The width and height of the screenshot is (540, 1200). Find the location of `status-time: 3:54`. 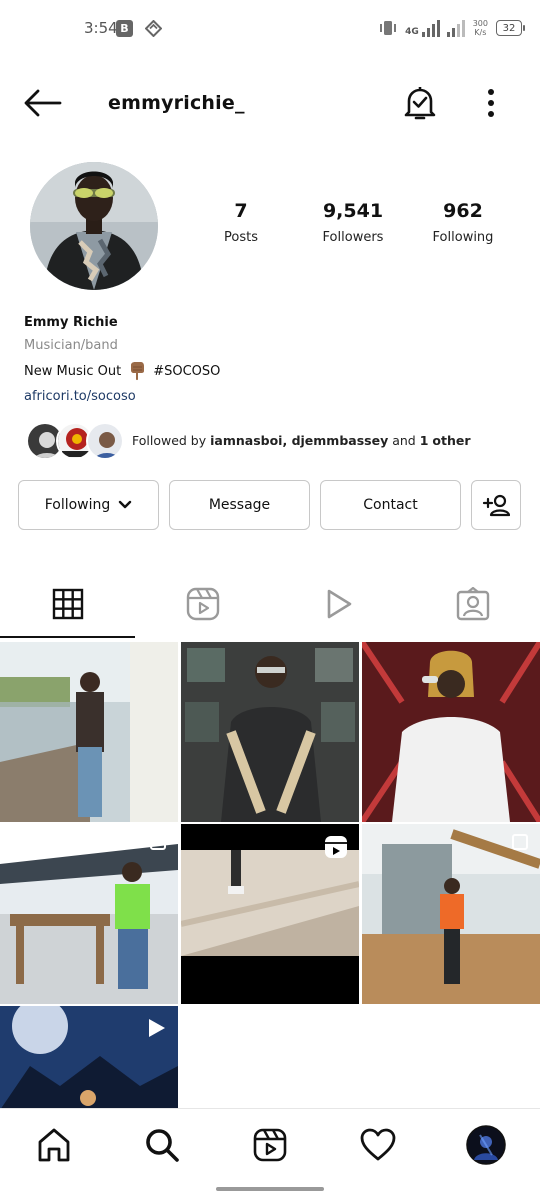

status-time: 3:54 is located at coordinates (101, 28).